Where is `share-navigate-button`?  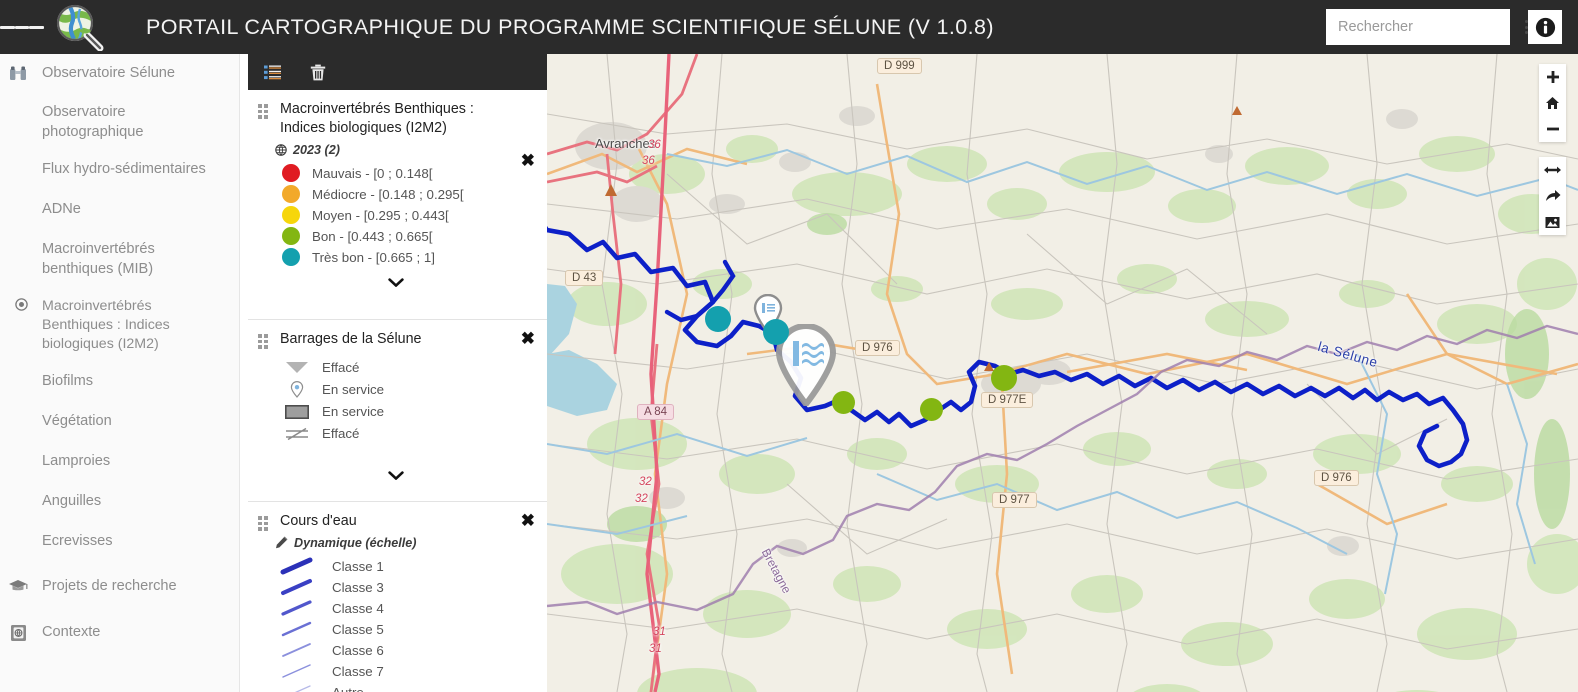 share-navigate-button is located at coordinates (1552, 196).